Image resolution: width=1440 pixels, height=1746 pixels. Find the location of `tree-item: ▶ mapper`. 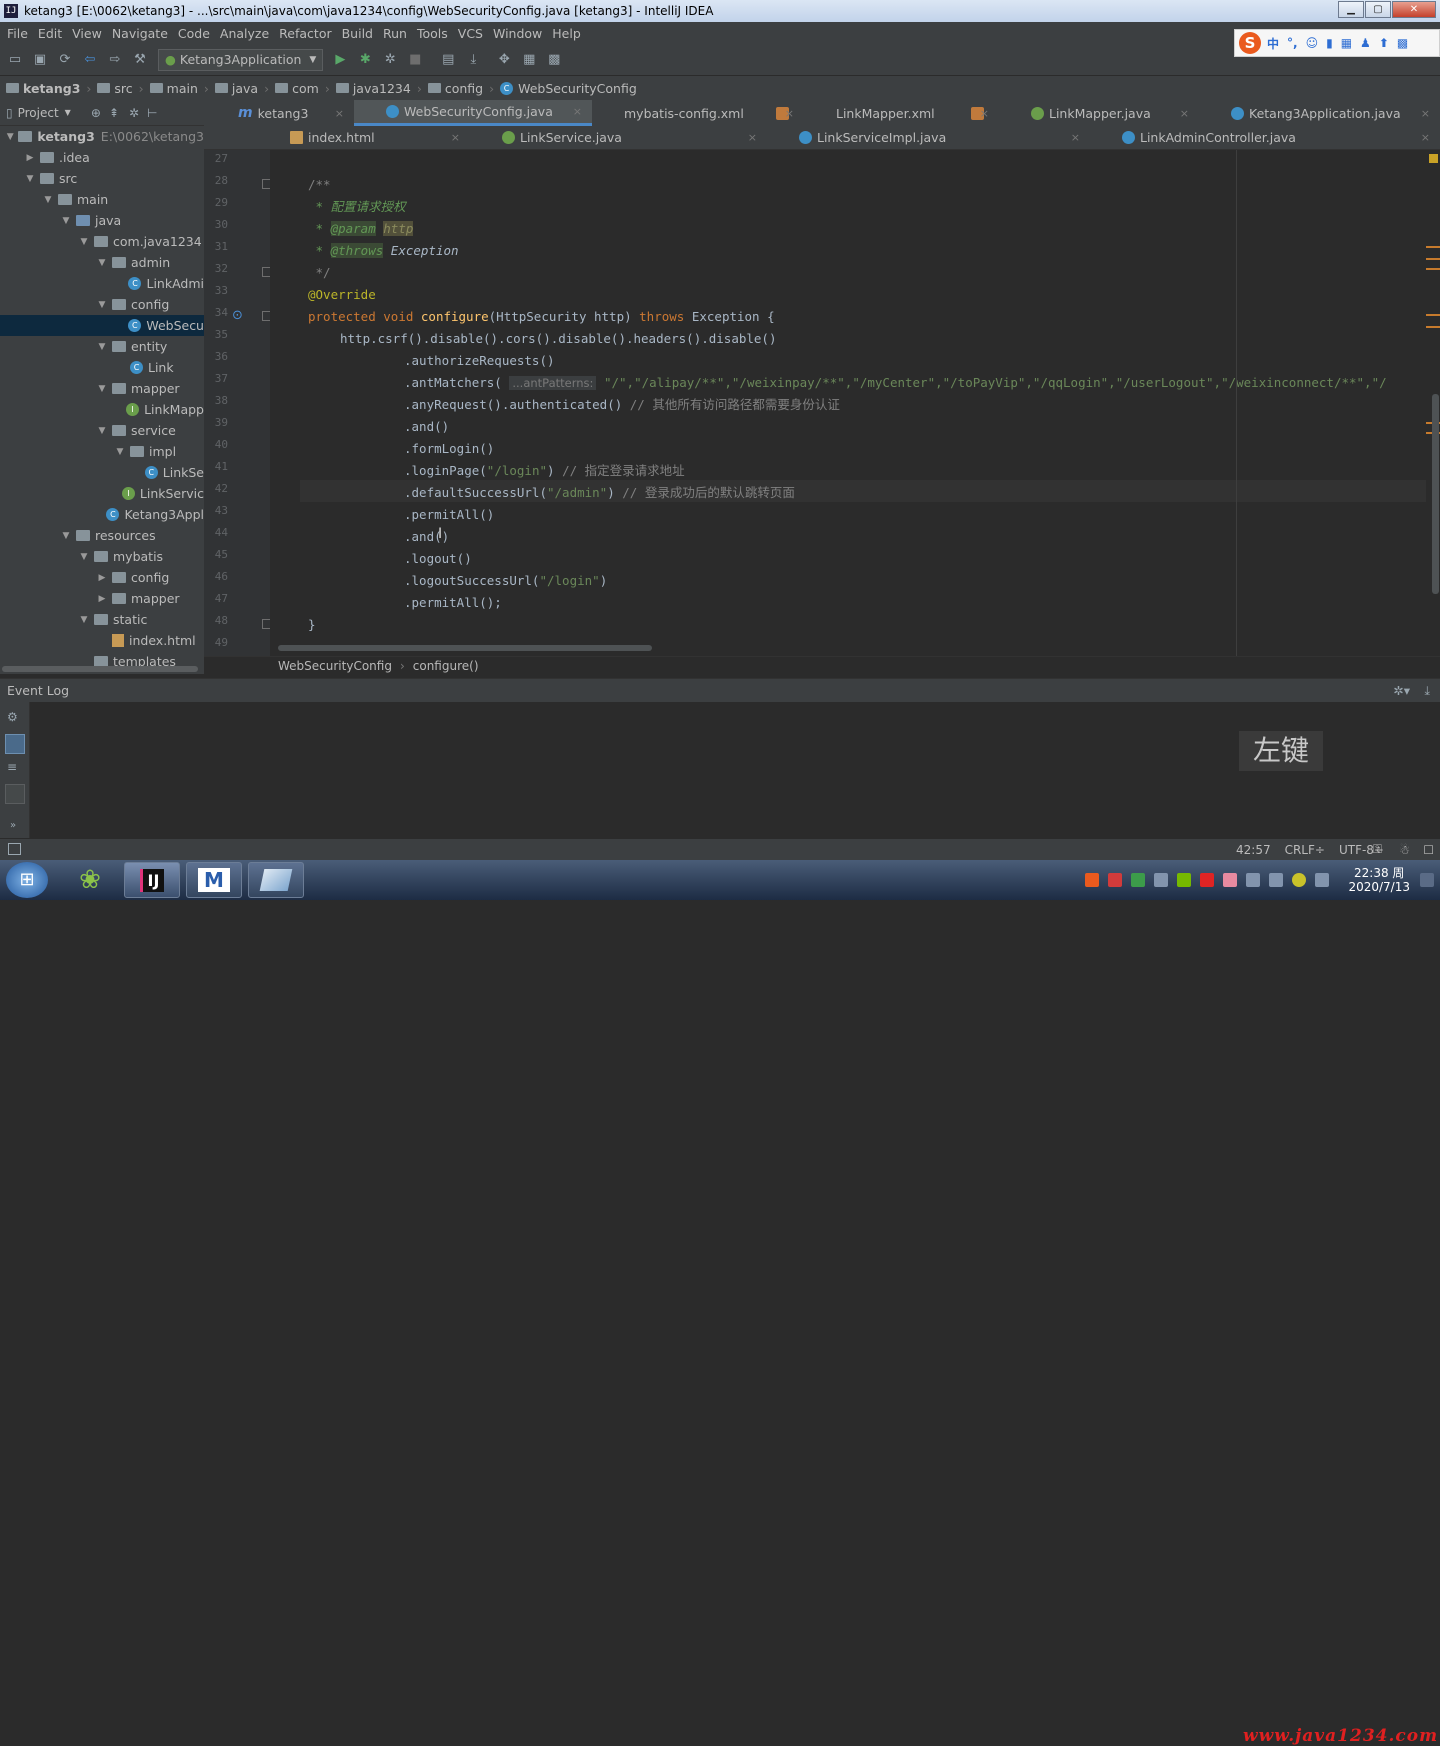

tree-item: ▶ mapper is located at coordinates (102, 598).